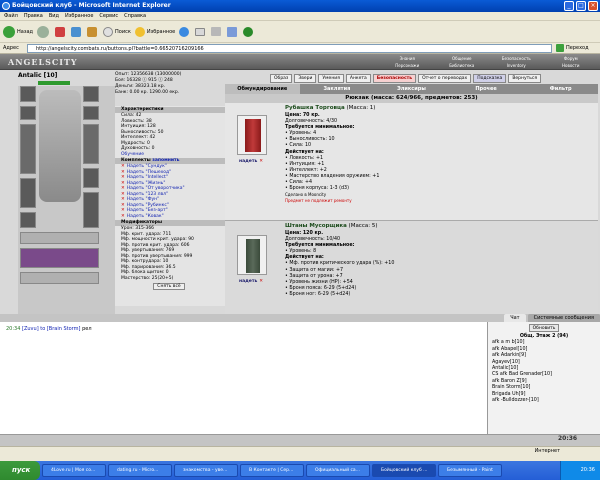  I want to click on helmet-slot, so click(28, 94).